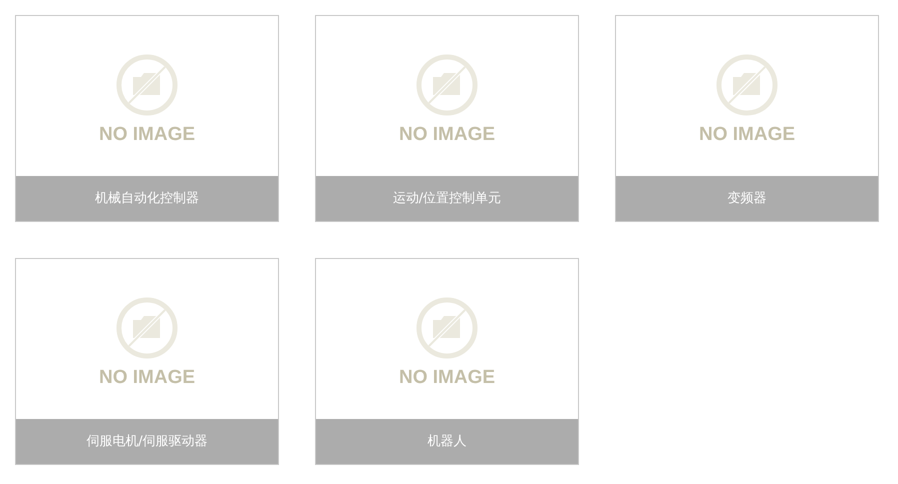  Describe the element at coordinates (447, 199) in the screenshot. I see `card-caption: 运动/位置控制单元` at that location.